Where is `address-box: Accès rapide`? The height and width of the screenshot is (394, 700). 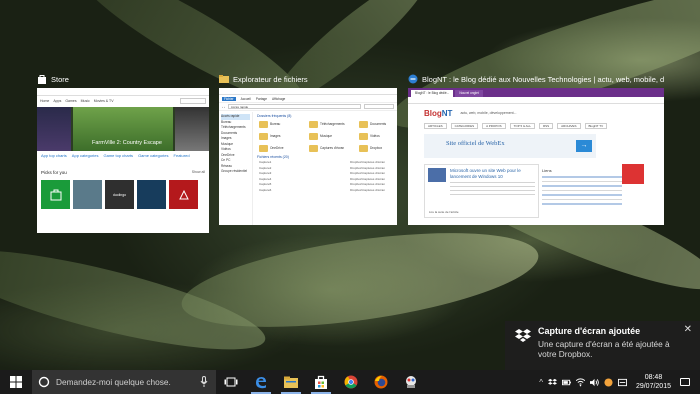 address-box: Accès rapide is located at coordinates (294, 106).